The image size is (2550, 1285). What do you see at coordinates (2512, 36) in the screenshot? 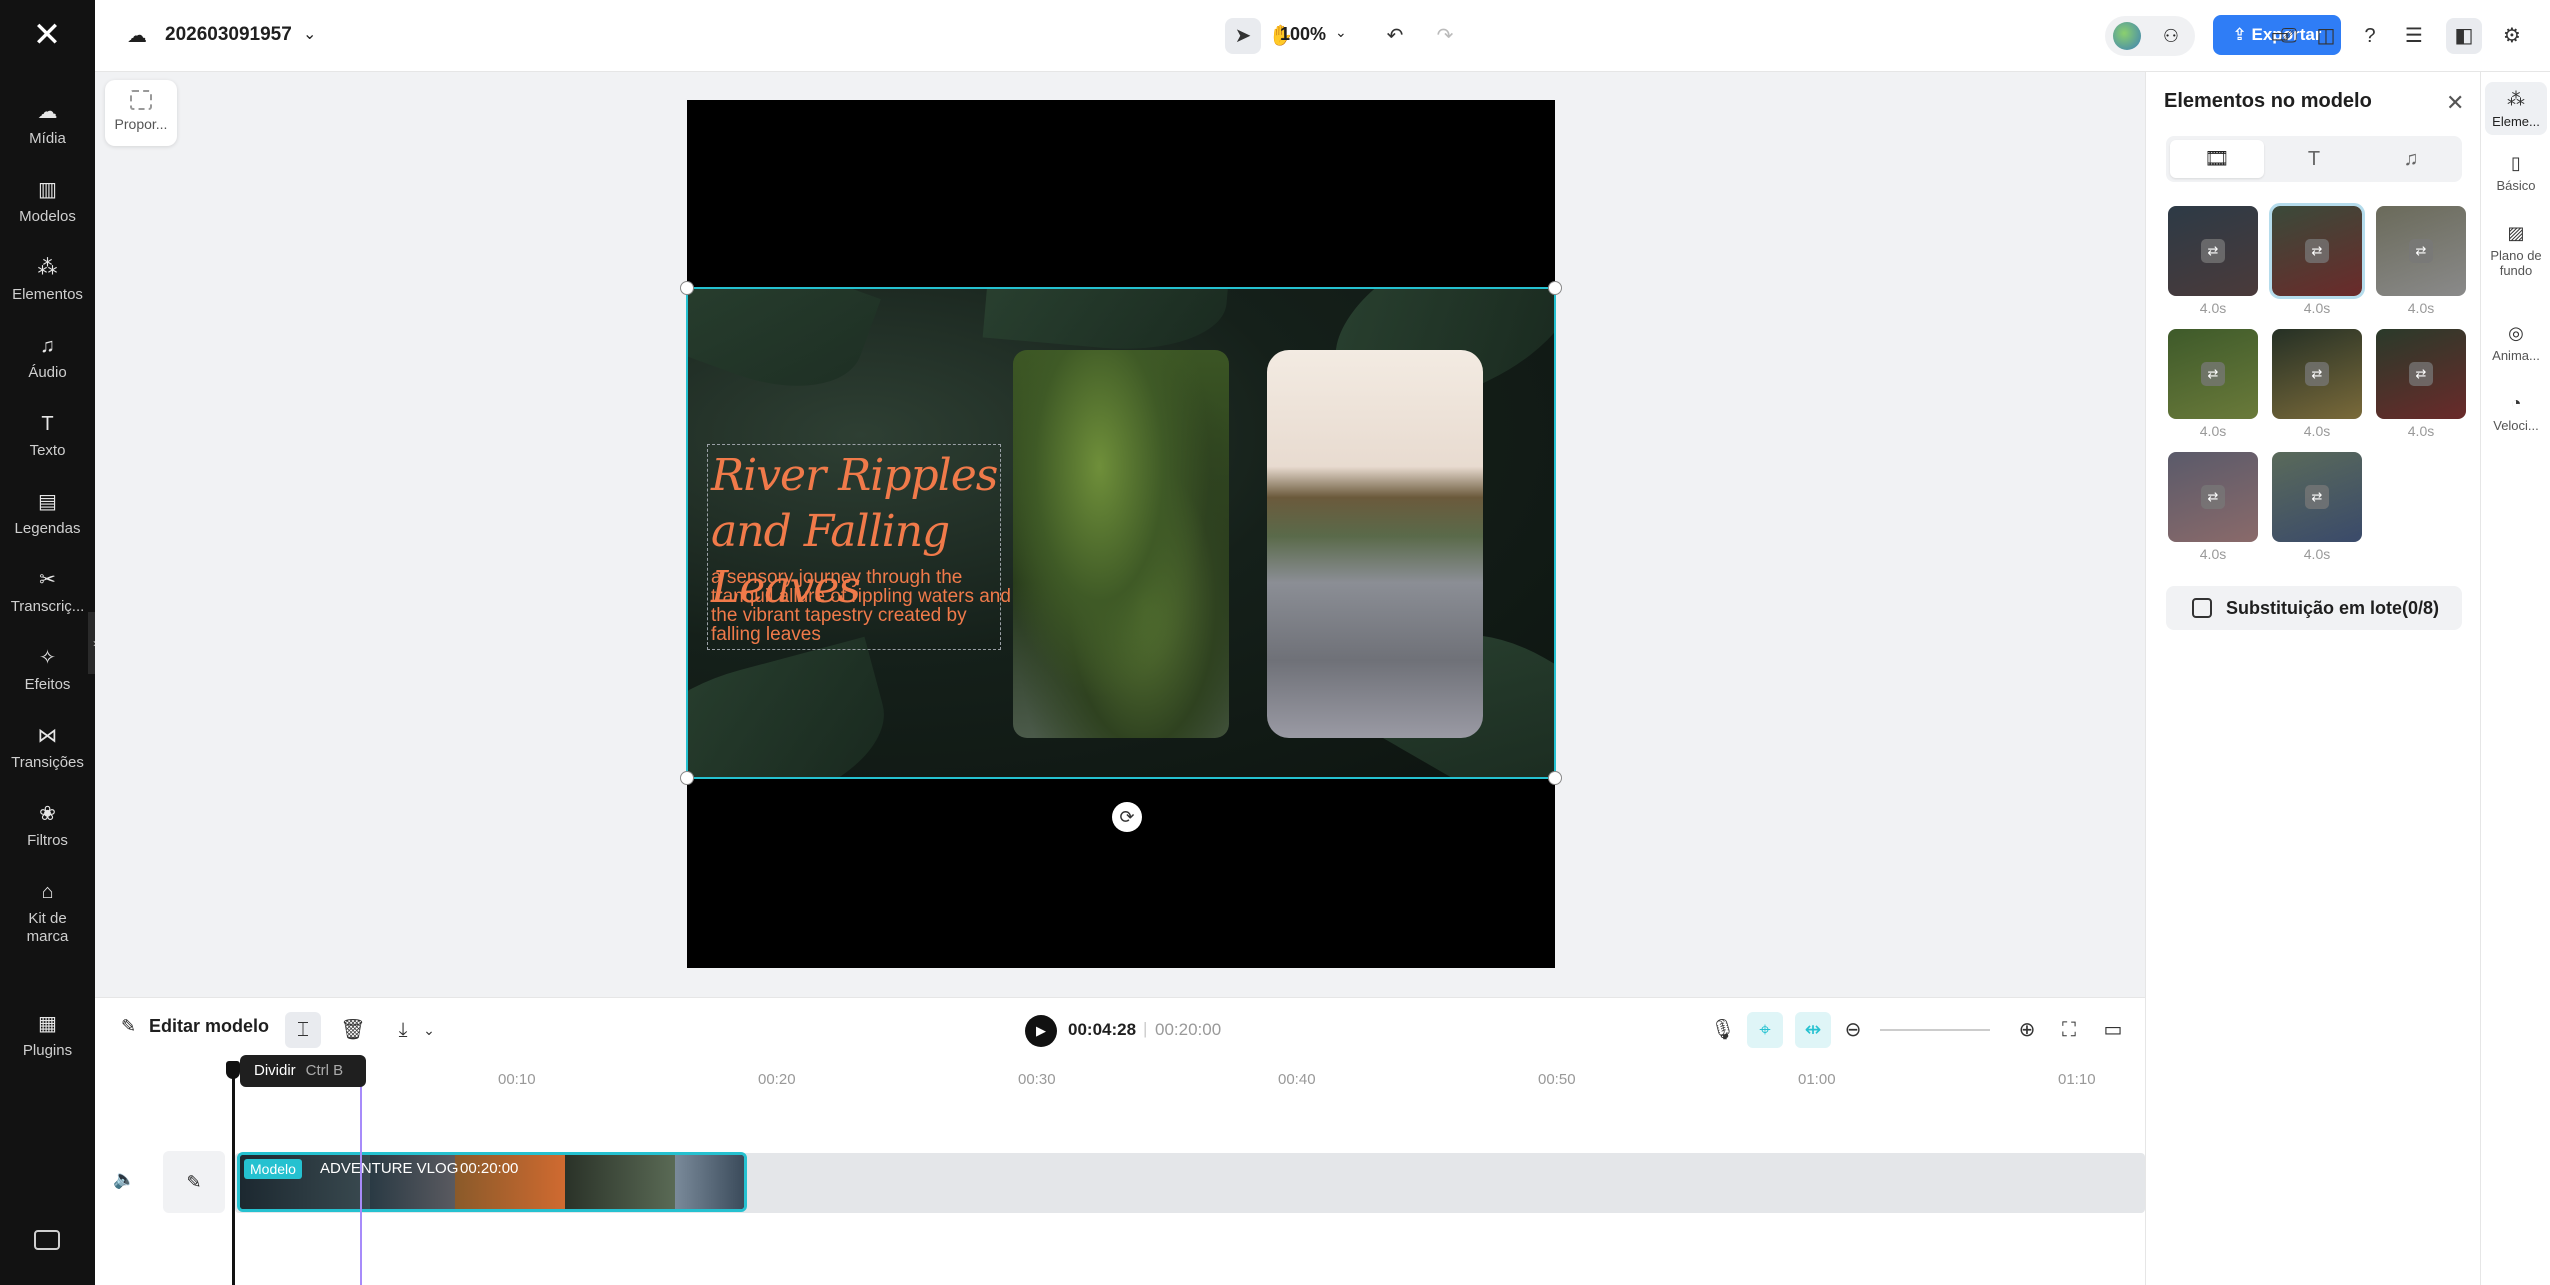
I see `settings-gear-icon: ⚙` at bounding box center [2512, 36].